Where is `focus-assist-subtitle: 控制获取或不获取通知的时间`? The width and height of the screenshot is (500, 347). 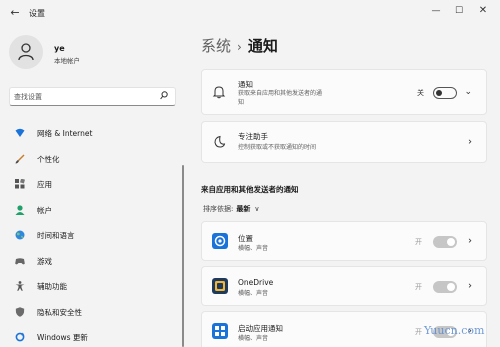 focus-assist-subtitle: 控制获取或不获取通知的时间 is located at coordinates (277, 147).